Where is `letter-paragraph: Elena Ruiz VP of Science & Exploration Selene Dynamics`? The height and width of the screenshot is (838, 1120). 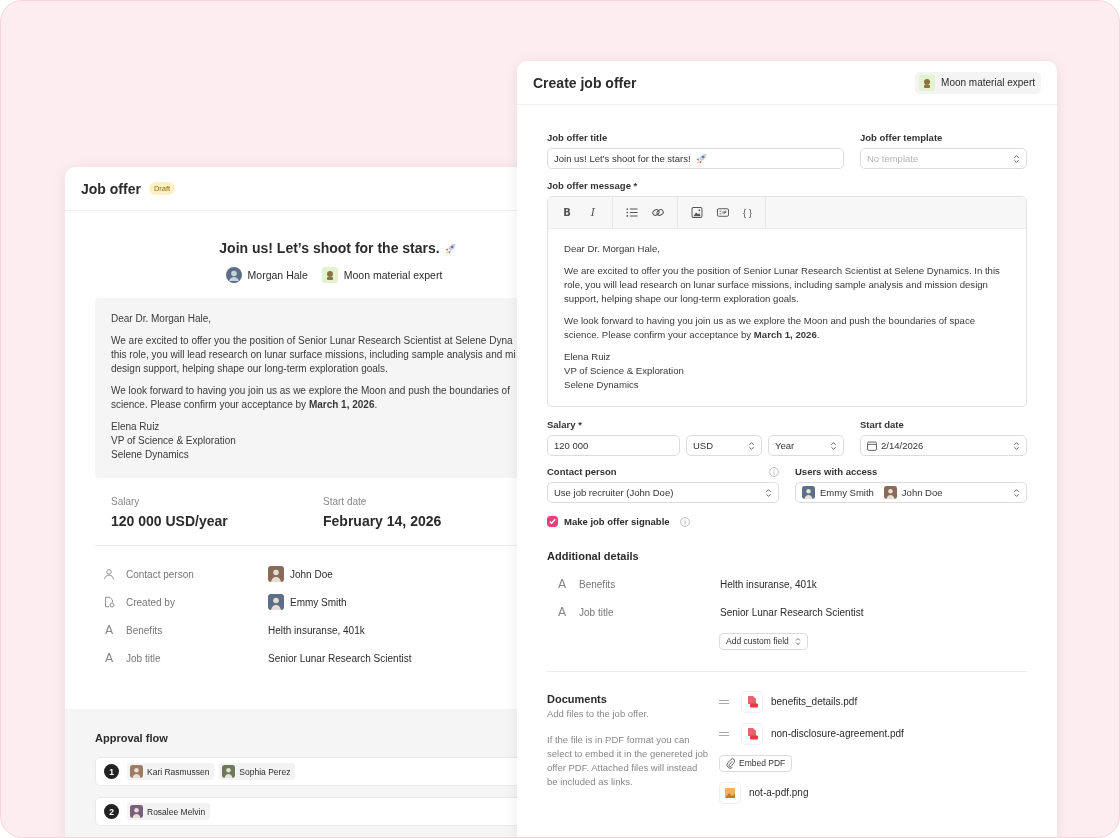 letter-paragraph: Elena Ruiz VP of Science & Exploration Selene Dynamics is located at coordinates (174, 441).